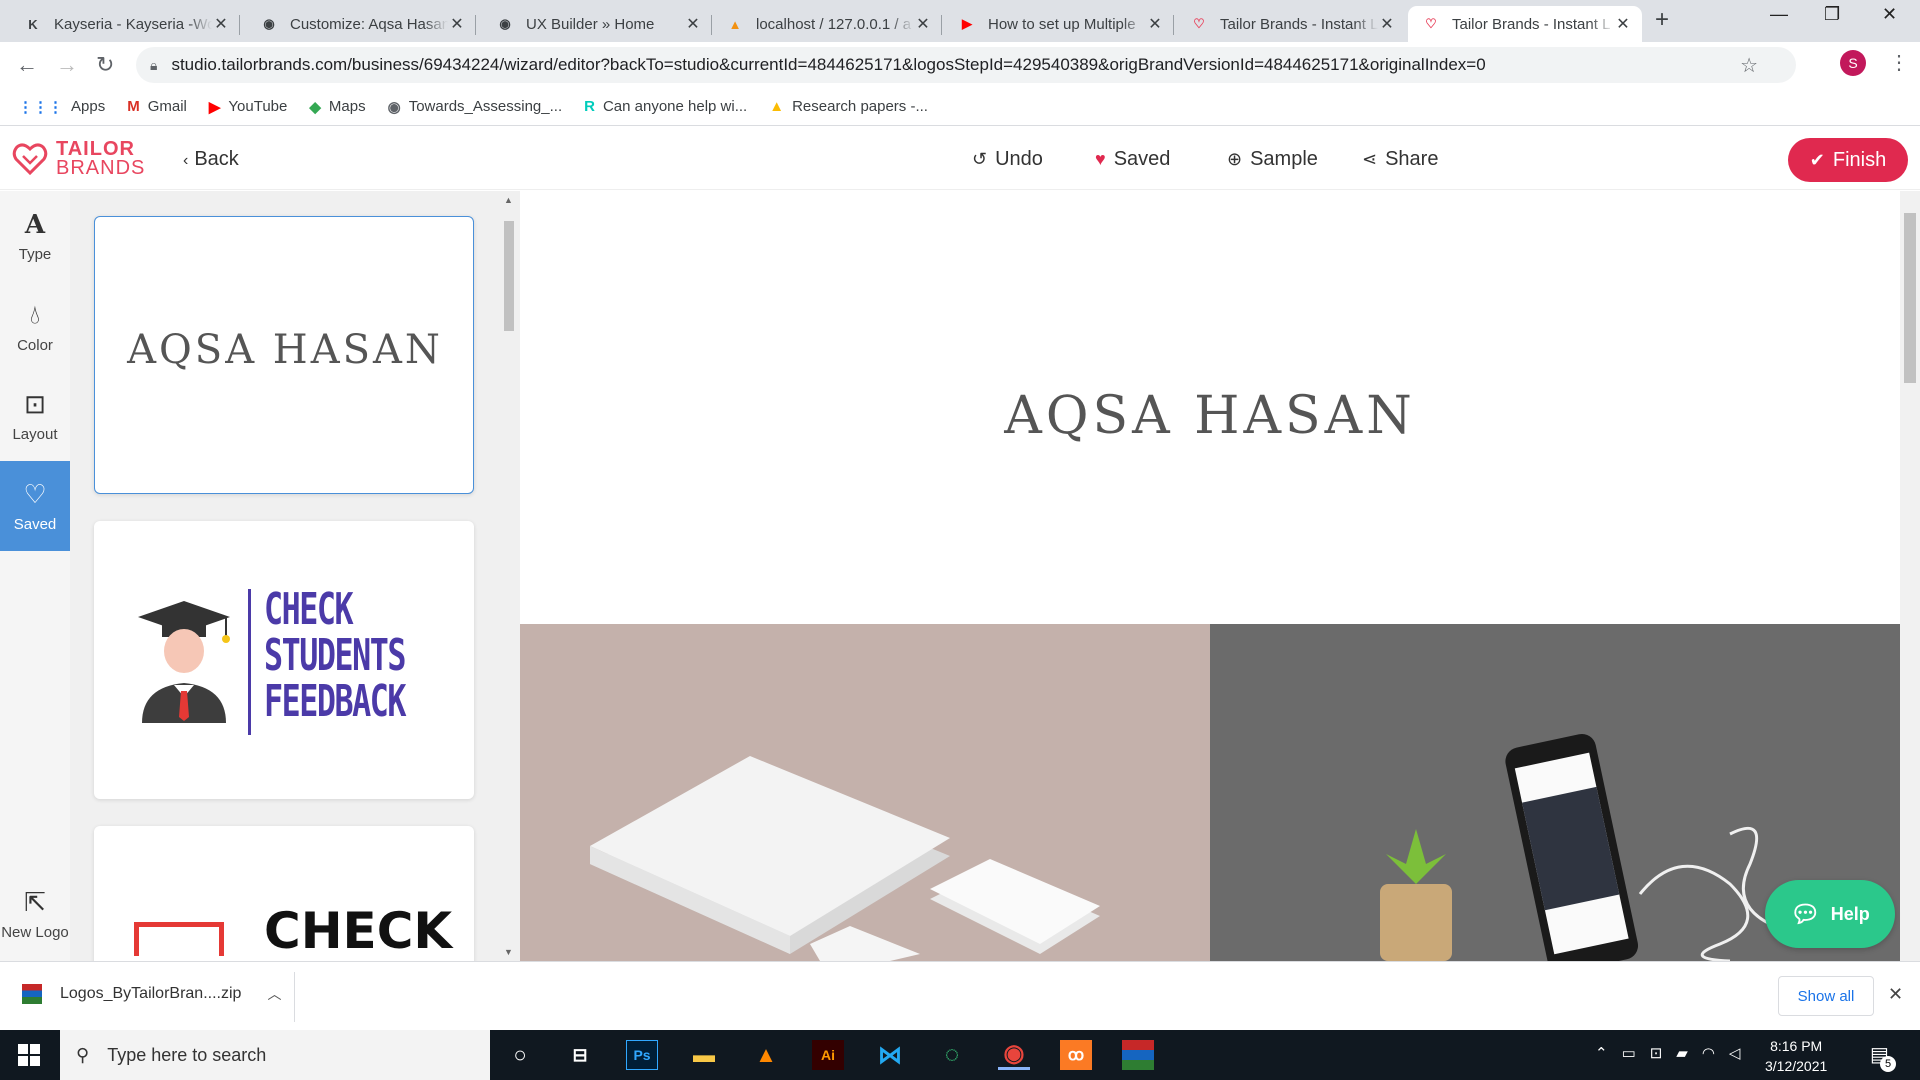 This screenshot has height=1080, width=1920. I want to click on logo-card-aqsa-hasan: AQSA HASAN, so click(284, 355).